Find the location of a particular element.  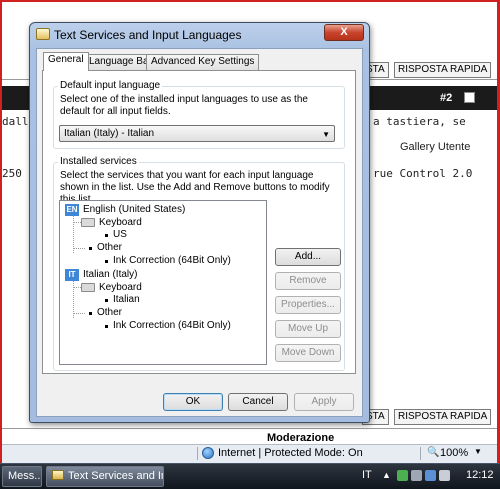

monitor-icon is located at coordinates (430, 475).